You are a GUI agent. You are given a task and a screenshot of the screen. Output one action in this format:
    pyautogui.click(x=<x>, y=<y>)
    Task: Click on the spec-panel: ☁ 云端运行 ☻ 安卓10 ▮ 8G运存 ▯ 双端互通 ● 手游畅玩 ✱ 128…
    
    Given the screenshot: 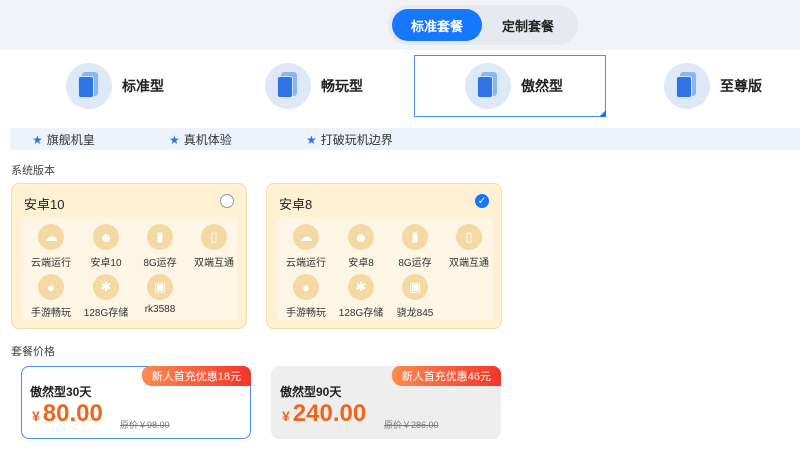 What is the action you would take?
    pyautogui.click(x=130, y=269)
    